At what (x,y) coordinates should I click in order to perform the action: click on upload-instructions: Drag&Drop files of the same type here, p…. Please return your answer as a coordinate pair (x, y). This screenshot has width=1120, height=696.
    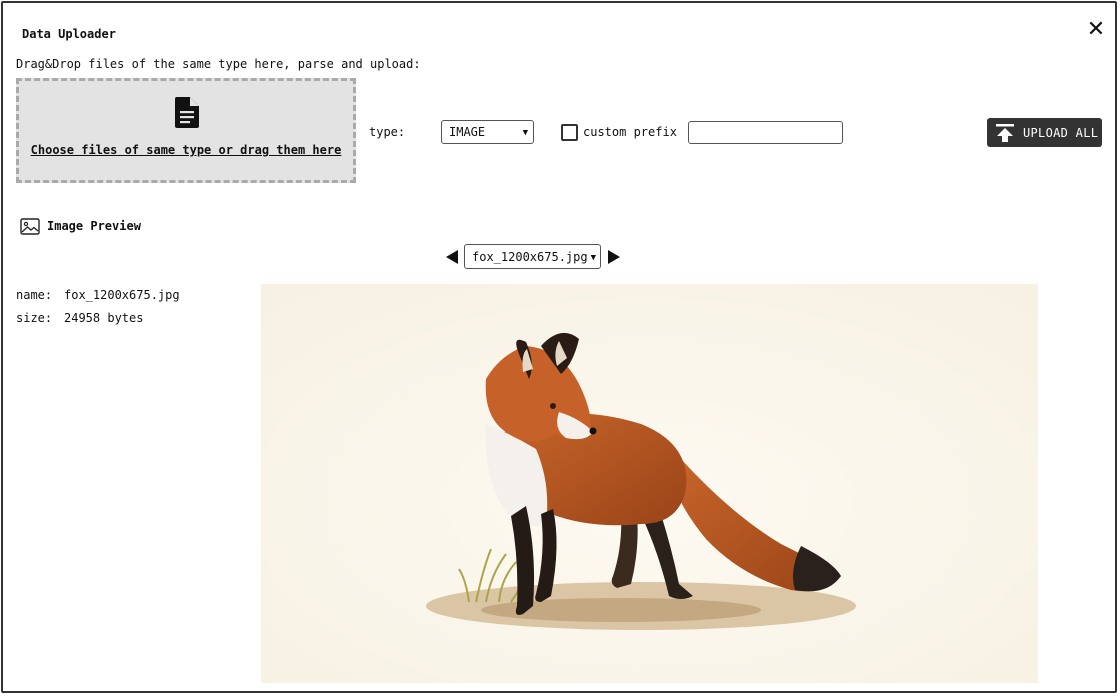
    Looking at the image, I should click on (218, 64).